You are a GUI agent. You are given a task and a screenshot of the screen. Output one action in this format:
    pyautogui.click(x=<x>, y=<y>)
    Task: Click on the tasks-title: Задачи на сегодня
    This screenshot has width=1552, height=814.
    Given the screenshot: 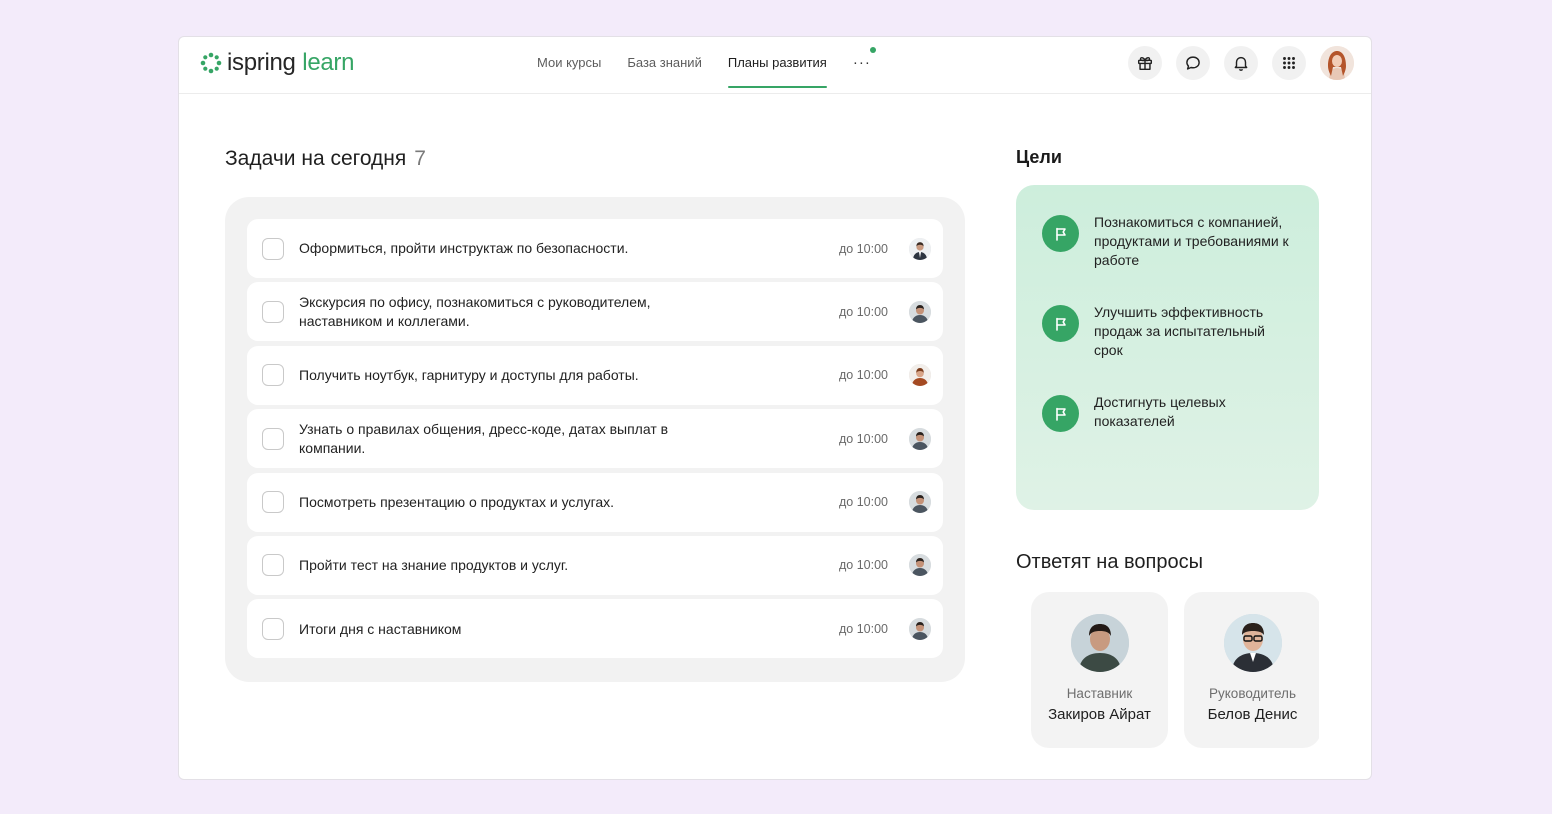 What is the action you would take?
    pyautogui.click(x=316, y=158)
    